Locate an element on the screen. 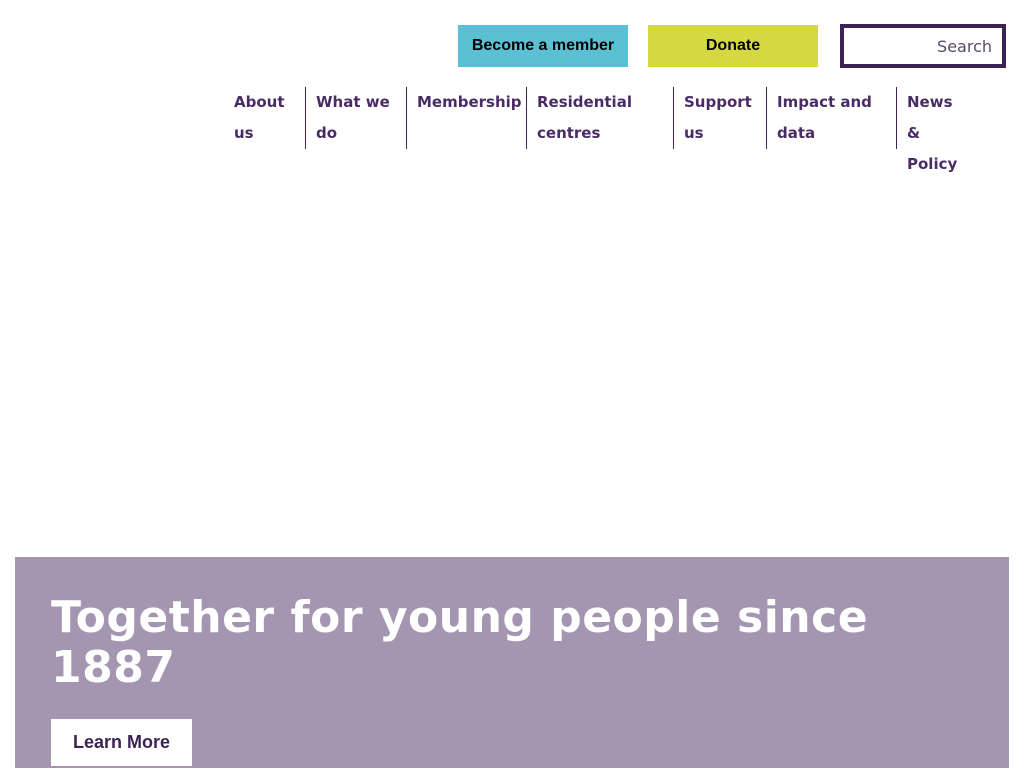 The height and width of the screenshot is (768, 1024). search-input is located at coordinates (923, 46).